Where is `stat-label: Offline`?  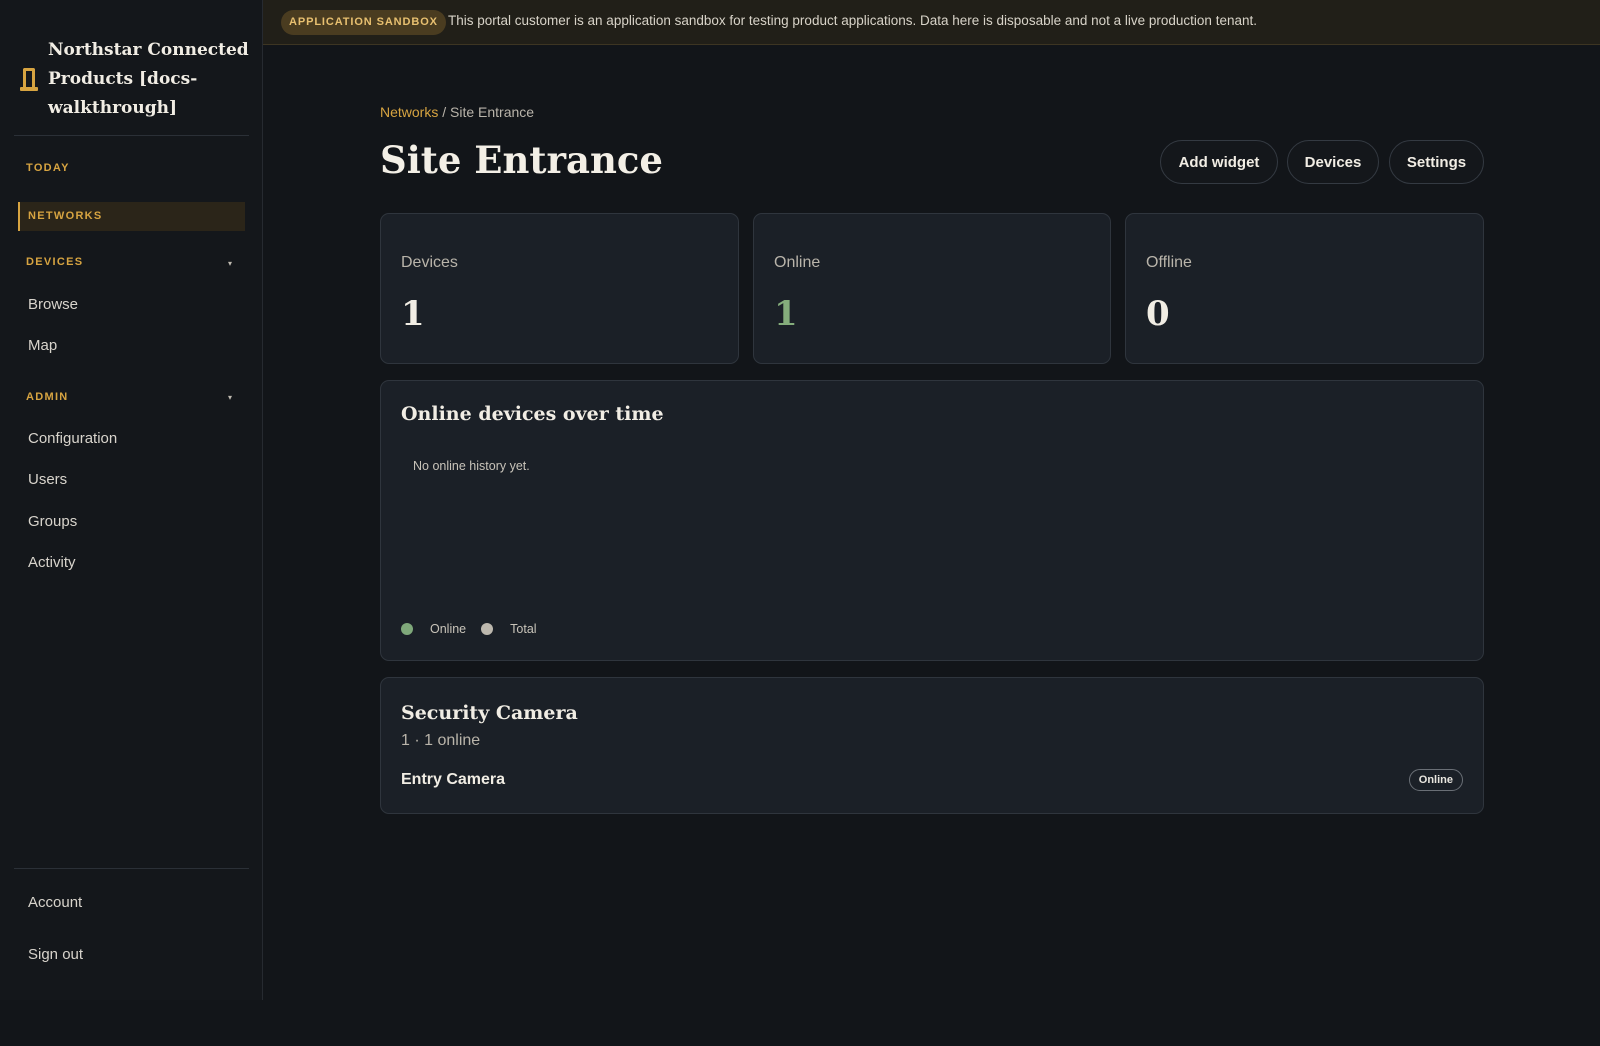
stat-label: Offline is located at coordinates (1169, 262).